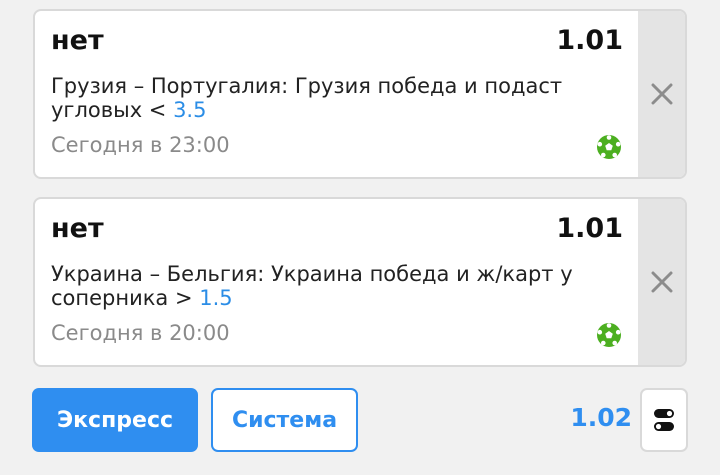 The height and width of the screenshot is (475, 720). What do you see at coordinates (284, 420) in the screenshot?
I see `system-button: Система` at bounding box center [284, 420].